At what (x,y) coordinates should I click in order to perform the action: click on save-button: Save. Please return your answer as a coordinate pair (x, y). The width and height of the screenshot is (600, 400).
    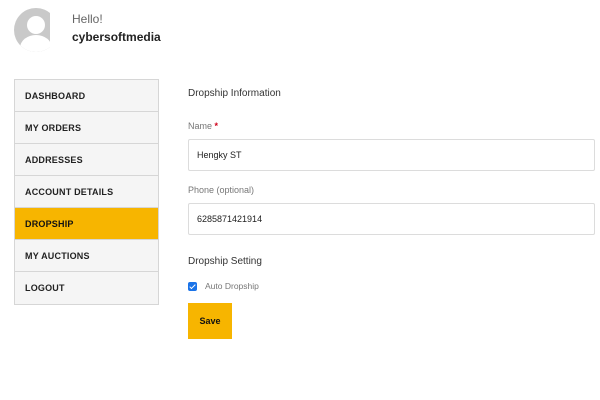
    Looking at the image, I should click on (210, 321).